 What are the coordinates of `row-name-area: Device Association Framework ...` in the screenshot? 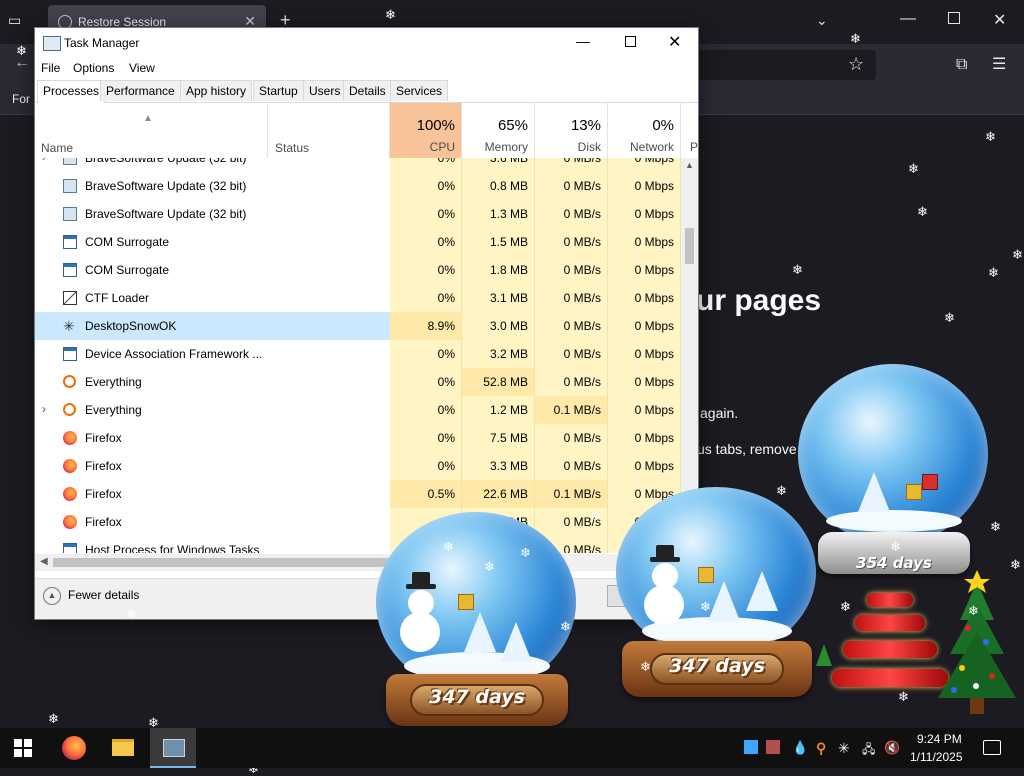 It's located at (212, 354).